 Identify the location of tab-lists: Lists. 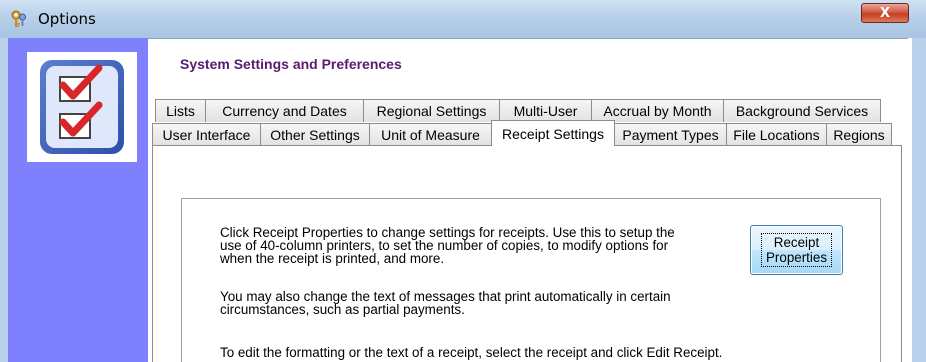
(180, 110).